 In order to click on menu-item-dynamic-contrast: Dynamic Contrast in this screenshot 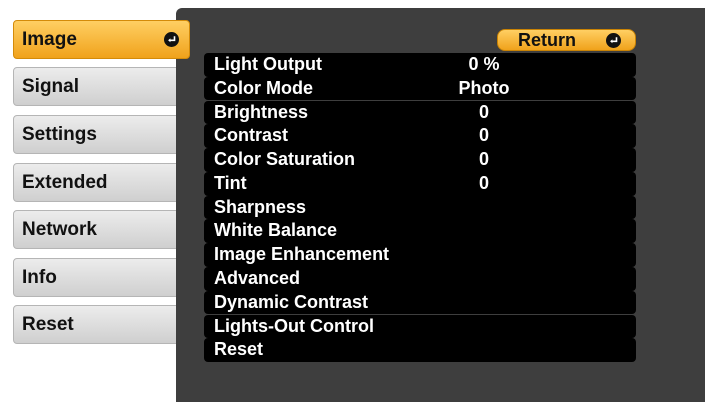, I will do `click(420, 302)`.